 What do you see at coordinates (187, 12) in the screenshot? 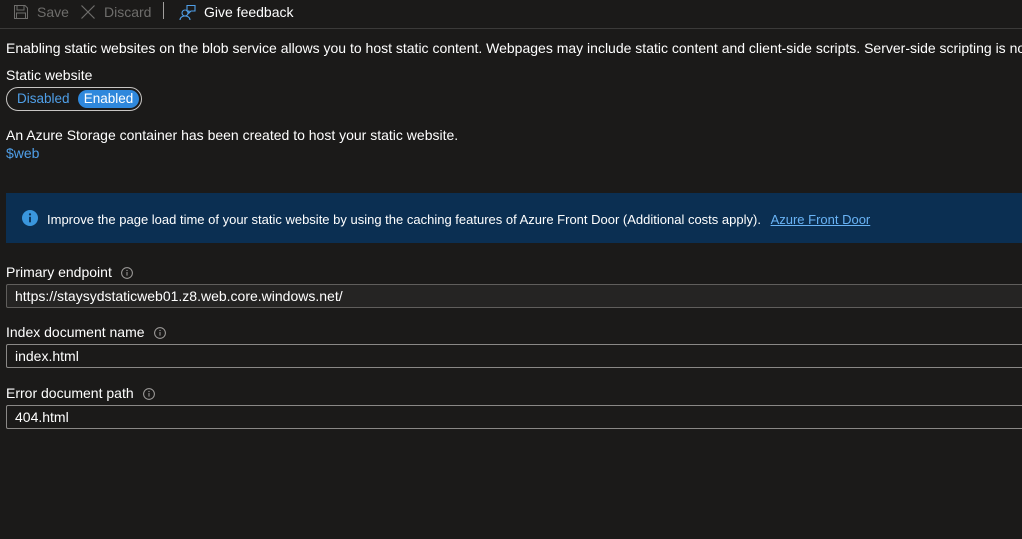
I see `feedback-icon` at bounding box center [187, 12].